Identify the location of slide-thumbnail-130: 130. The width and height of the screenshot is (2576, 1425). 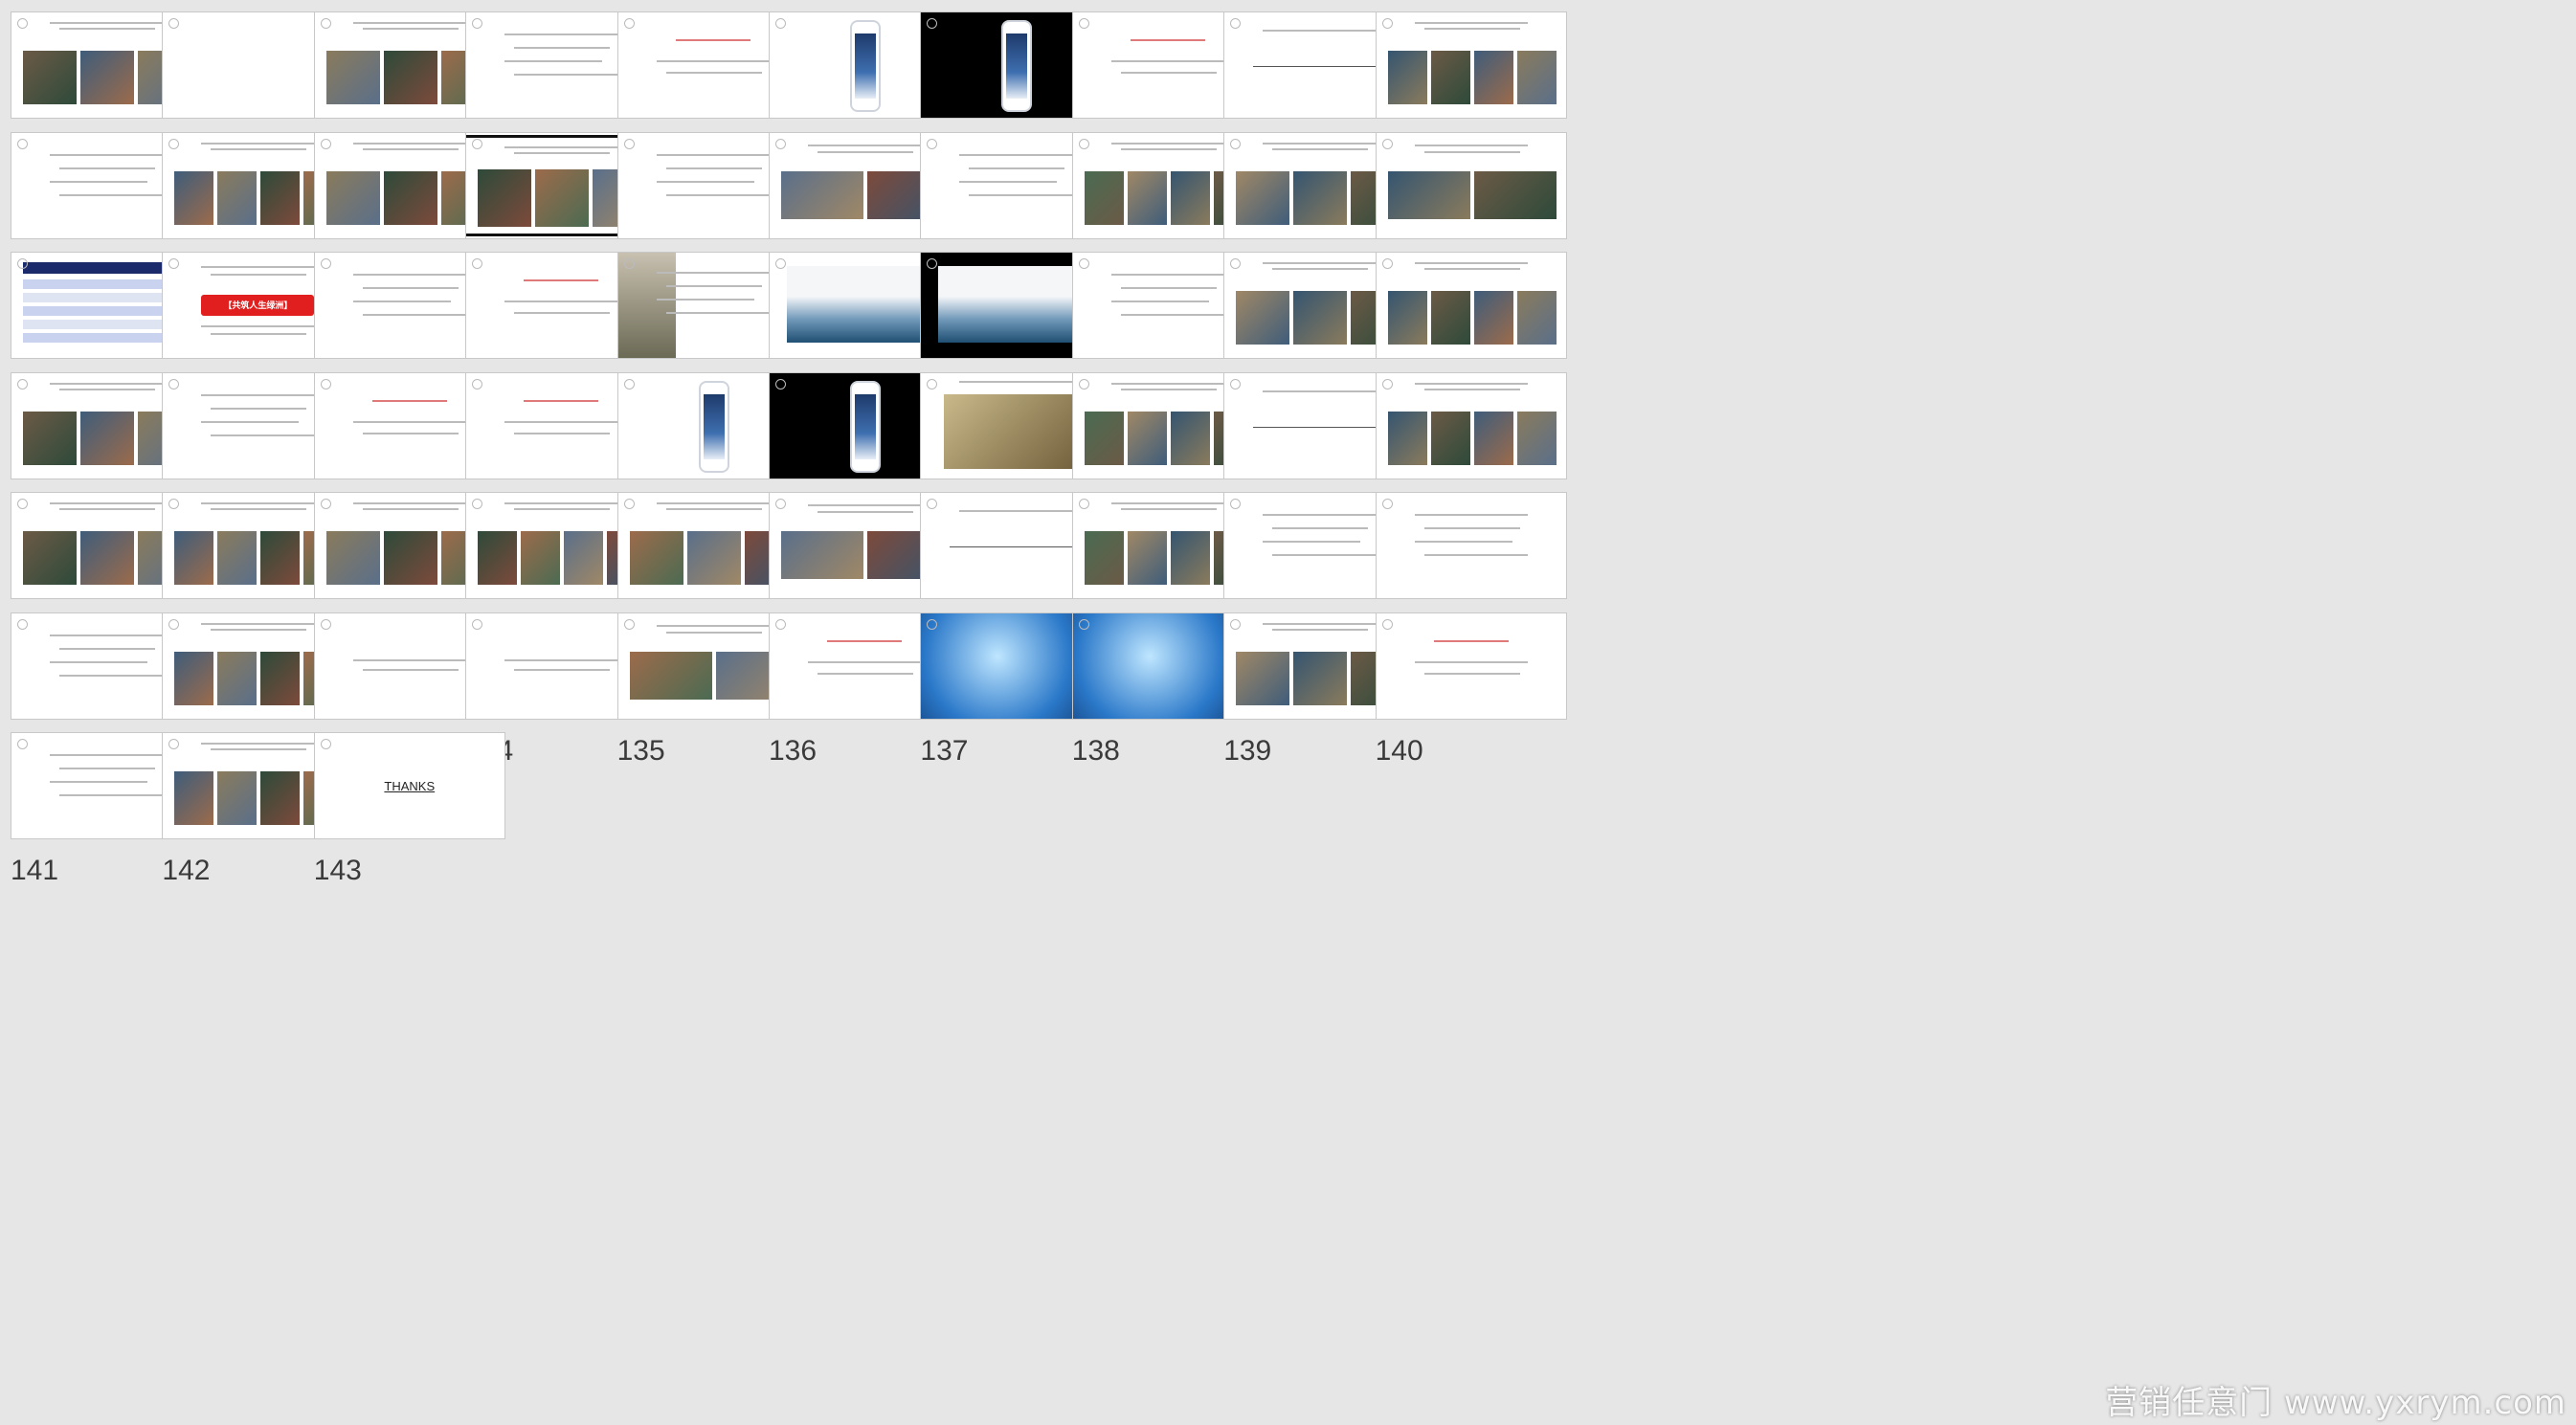
(1472, 568).